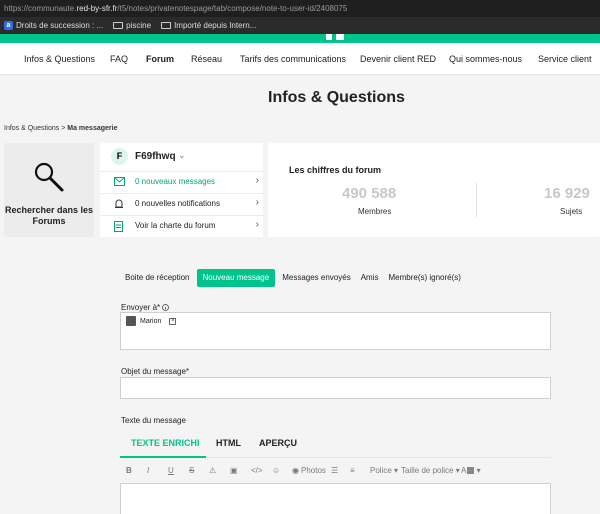 The image size is (600, 514). Describe the element at coordinates (565, 59) in the screenshot. I see `nav-service-client: Service client` at that location.